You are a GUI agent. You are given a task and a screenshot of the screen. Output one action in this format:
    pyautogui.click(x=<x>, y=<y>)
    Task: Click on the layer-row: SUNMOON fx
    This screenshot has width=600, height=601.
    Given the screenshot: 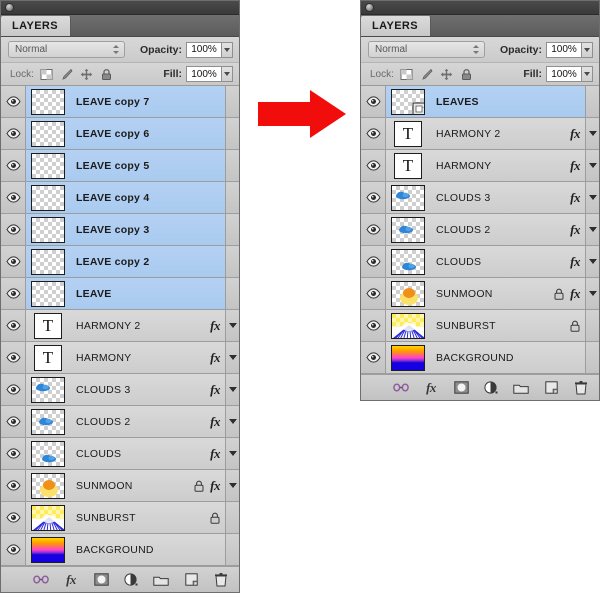 What is the action you would take?
    pyautogui.click(x=480, y=294)
    